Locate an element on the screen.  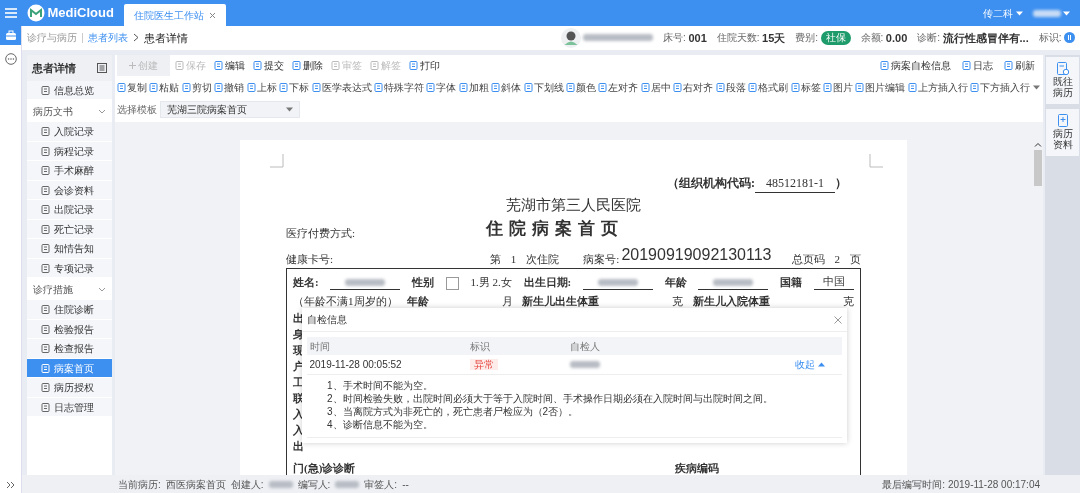
format-button: 下方插入行 is located at coordinates (1000, 87).